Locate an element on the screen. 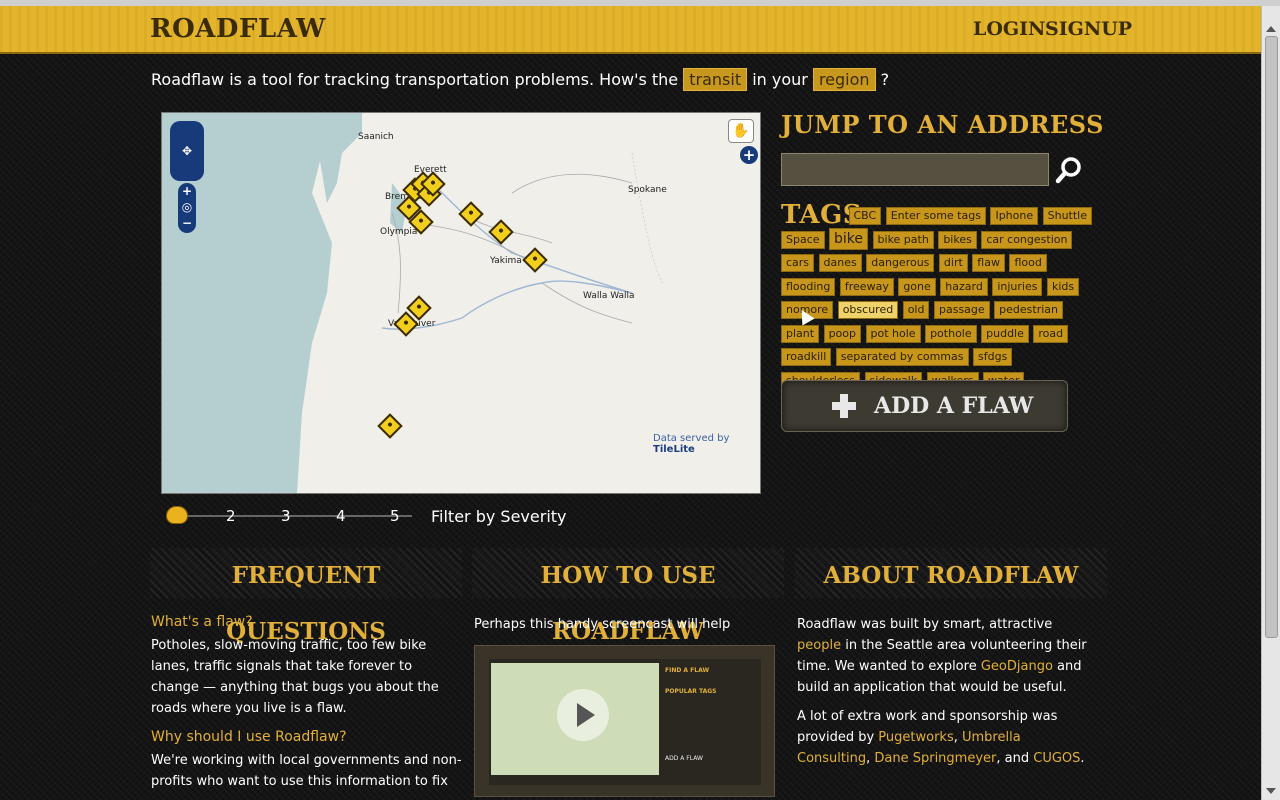 This screenshot has width=1280, height=800. tag: danes is located at coordinates (840, 263).